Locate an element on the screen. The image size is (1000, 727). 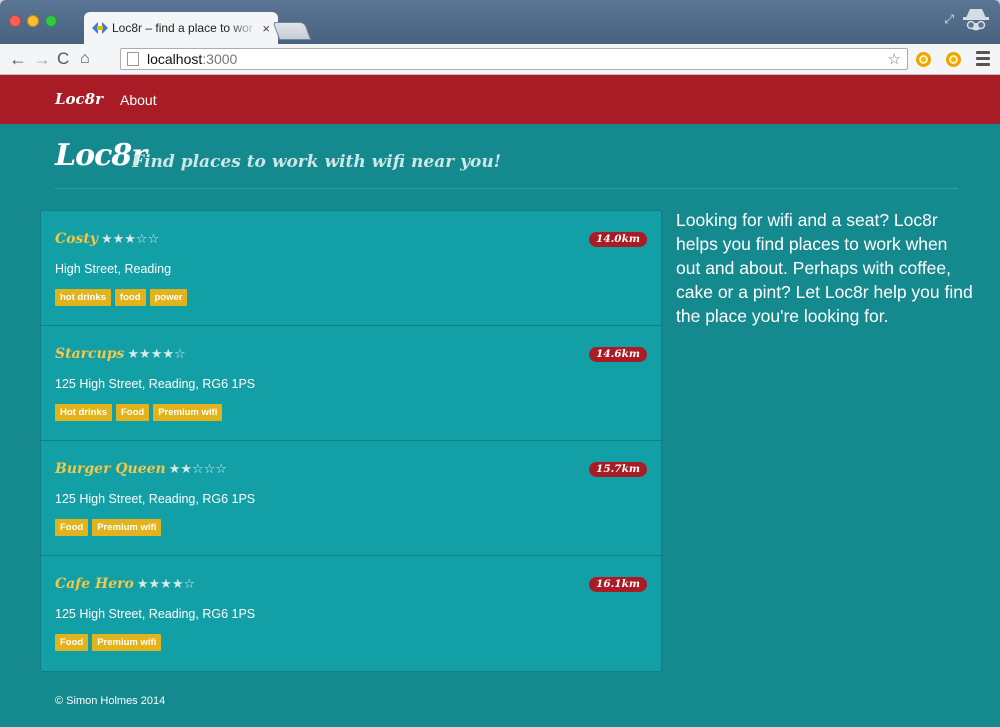
site-navbar: Loc8r About is located at coordinates (500, 99).